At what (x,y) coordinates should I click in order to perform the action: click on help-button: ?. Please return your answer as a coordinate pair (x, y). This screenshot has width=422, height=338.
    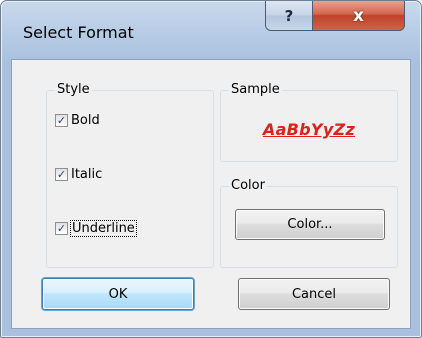
    Looking at the image, I should click on (289, 16).